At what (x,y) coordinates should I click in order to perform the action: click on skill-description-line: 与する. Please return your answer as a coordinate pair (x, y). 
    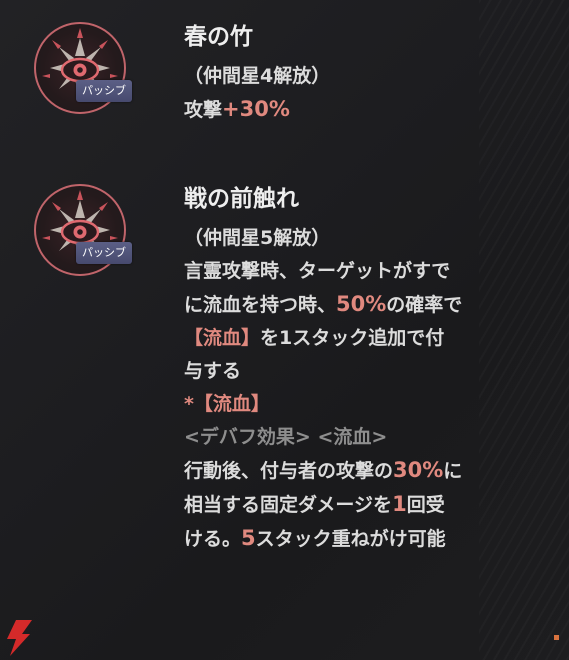
    Looking at the image, I should click on (213, 371).